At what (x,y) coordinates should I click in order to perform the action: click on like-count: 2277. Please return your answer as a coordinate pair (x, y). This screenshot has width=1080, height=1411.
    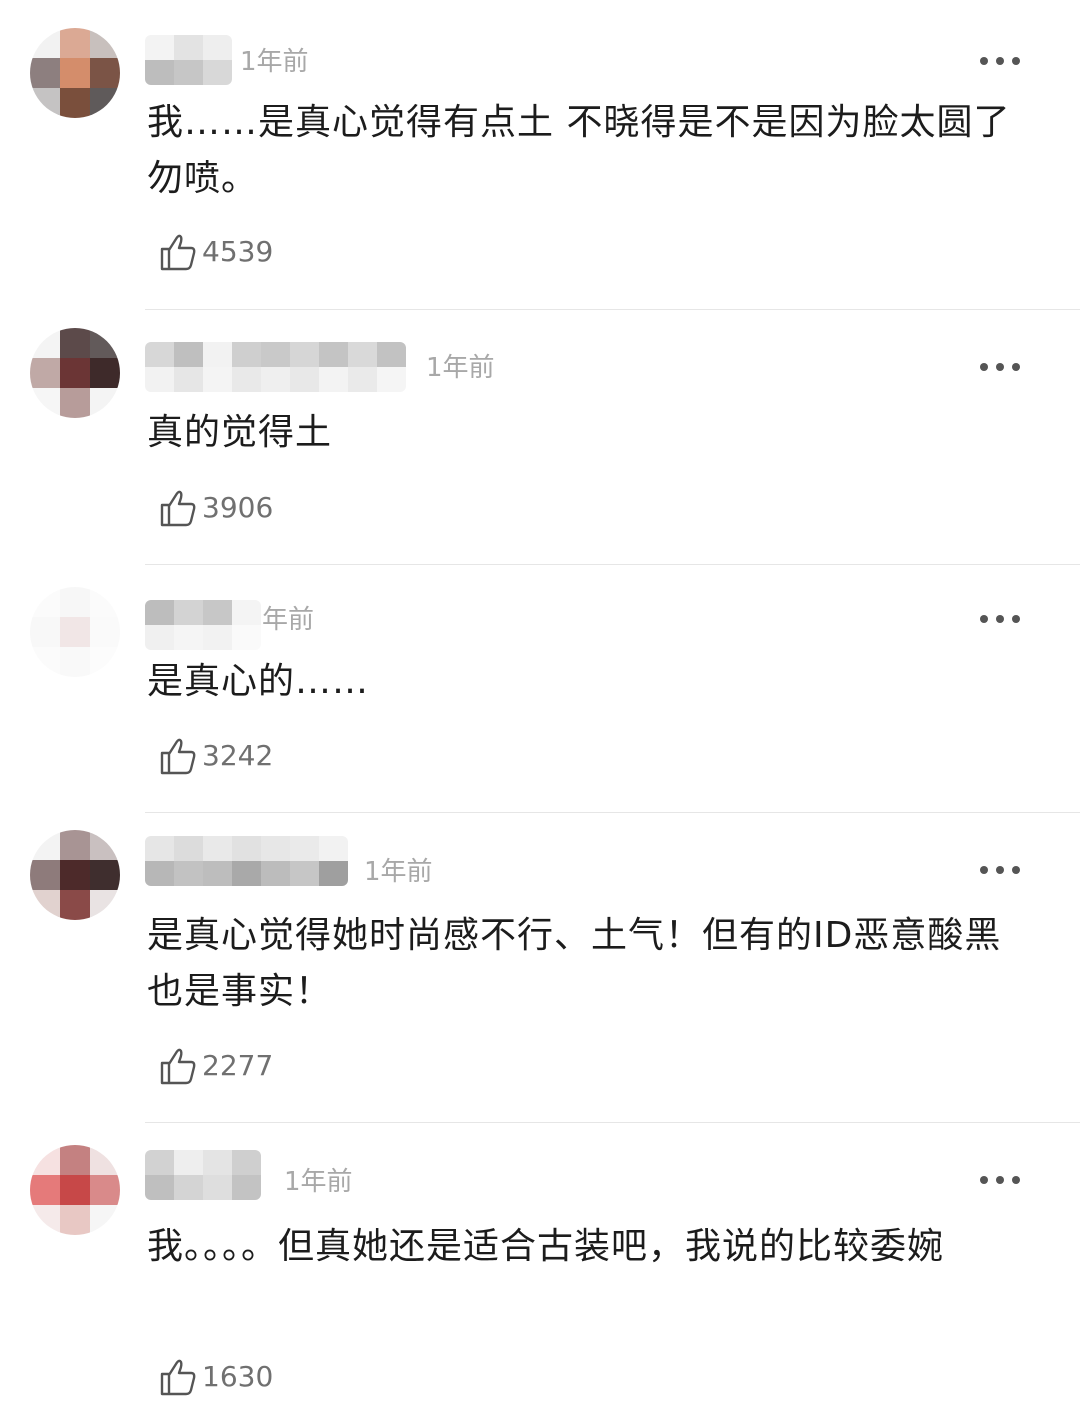
    Looking at the image, I should click on (238, 1065).